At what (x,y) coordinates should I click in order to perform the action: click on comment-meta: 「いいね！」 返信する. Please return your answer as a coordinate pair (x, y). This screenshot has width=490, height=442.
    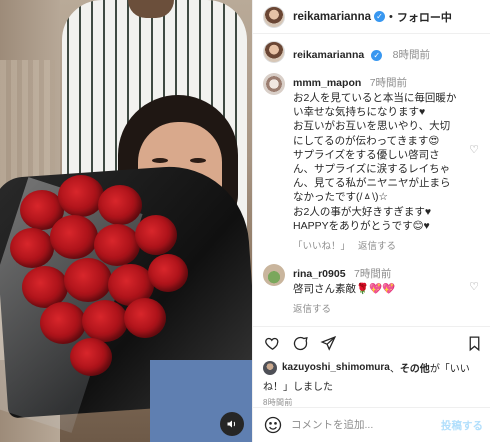
    Looking at the image, I should click on (380, 245).